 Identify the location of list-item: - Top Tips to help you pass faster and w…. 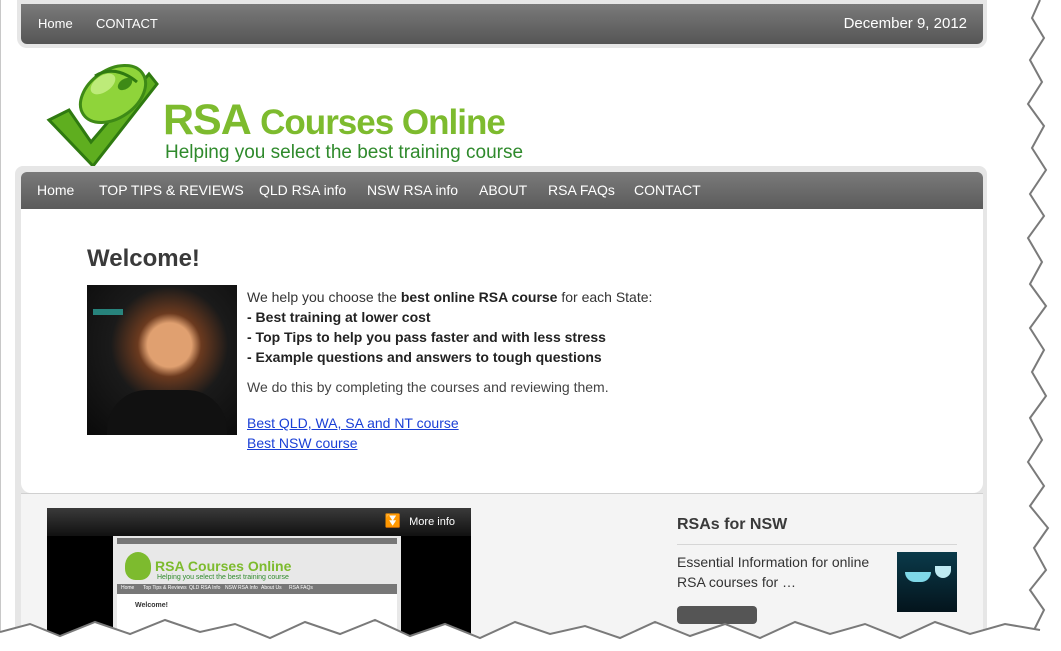
(426, 337).